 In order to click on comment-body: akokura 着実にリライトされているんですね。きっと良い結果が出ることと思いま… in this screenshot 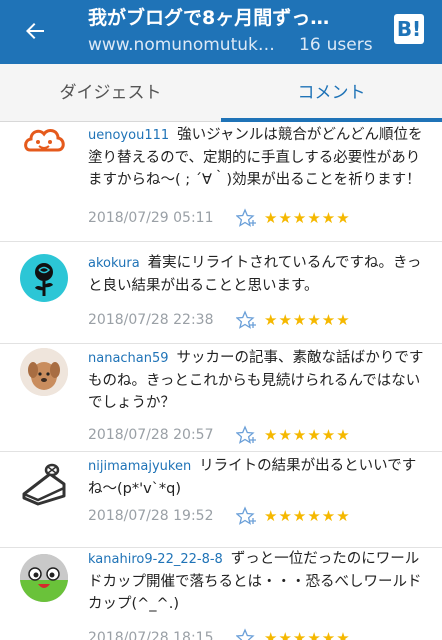, I will do `click(257, 274)`.